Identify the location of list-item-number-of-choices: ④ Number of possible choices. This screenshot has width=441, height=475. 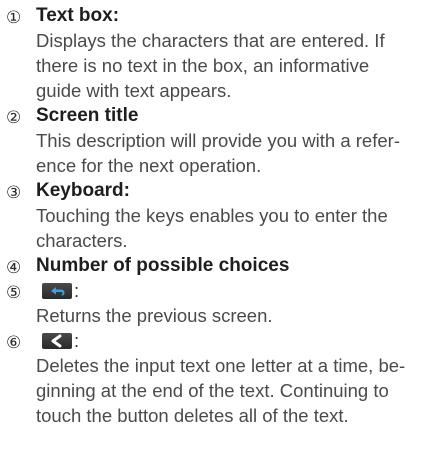
(221, 265).